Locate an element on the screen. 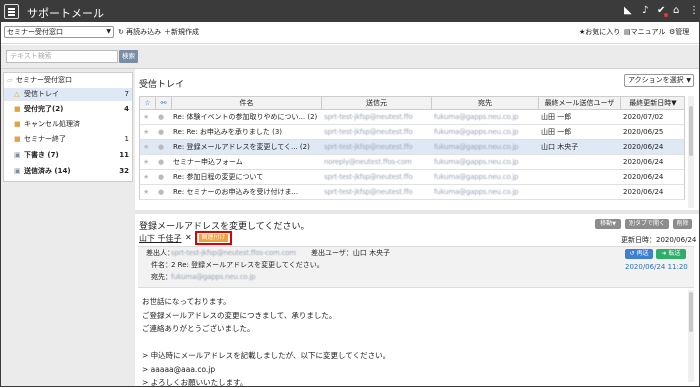 Image resolution: width=700 pixels, height=388 pixels. draft-icon: ▣ is located at coordinates (17, 155).